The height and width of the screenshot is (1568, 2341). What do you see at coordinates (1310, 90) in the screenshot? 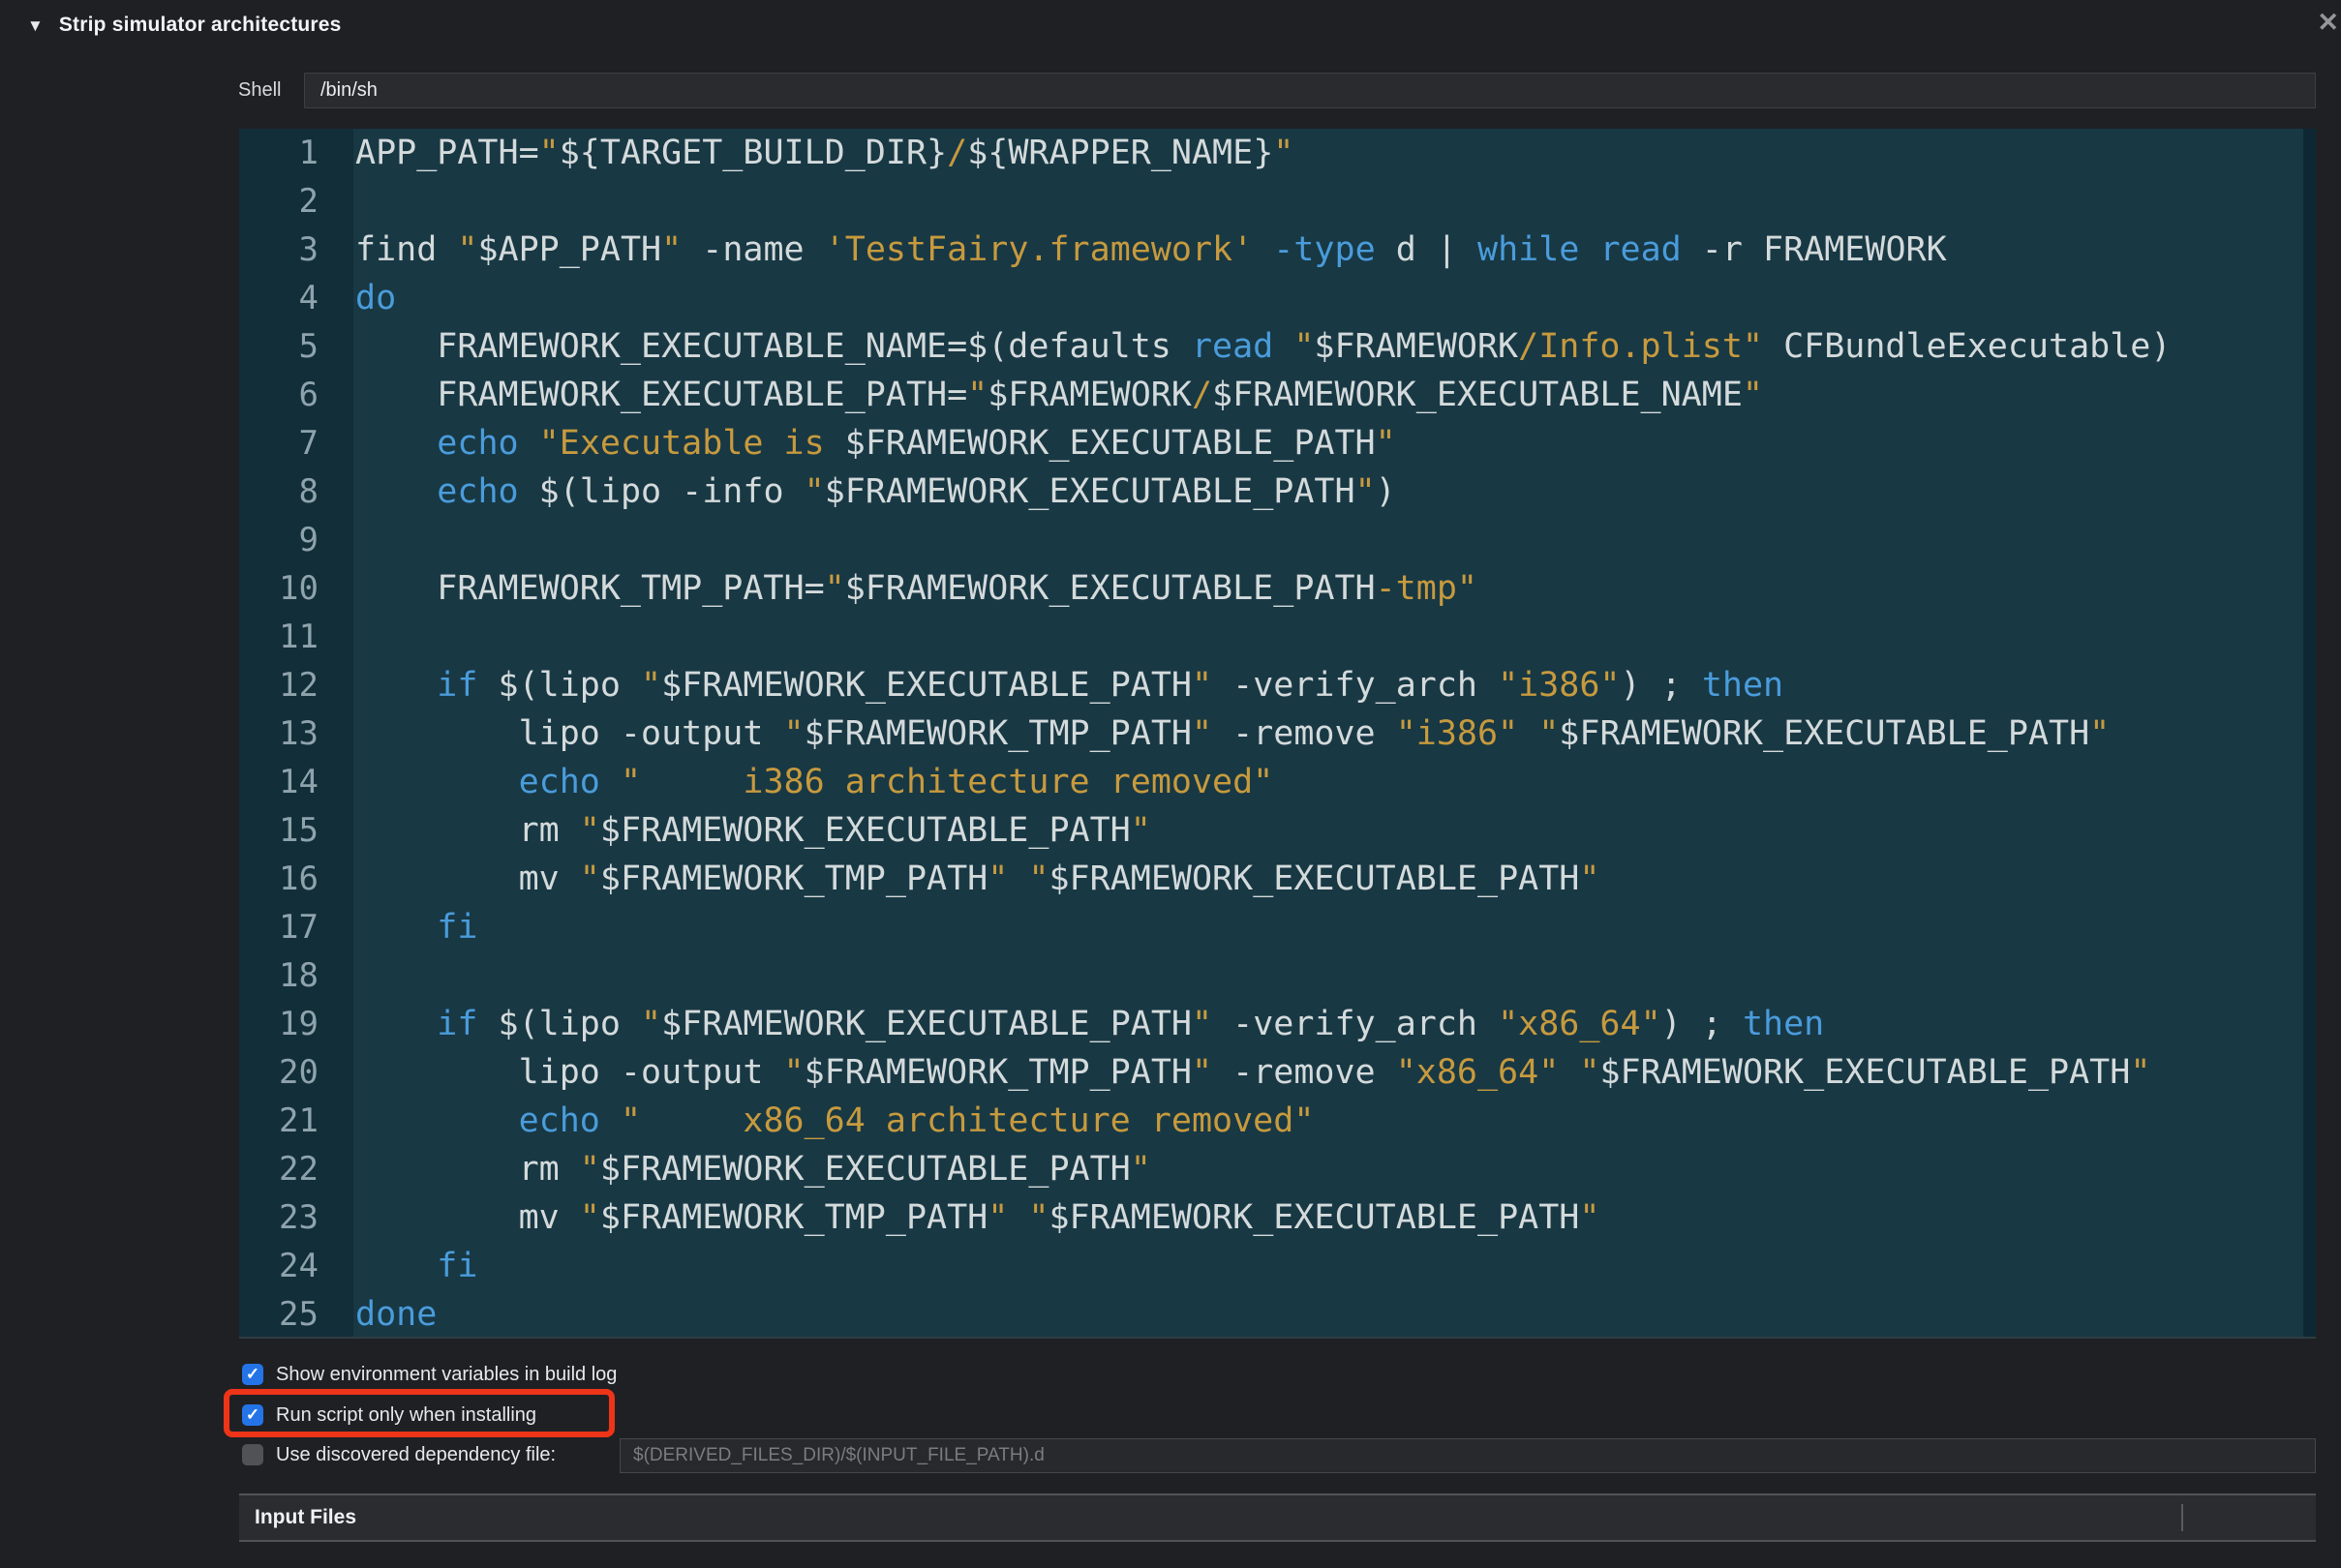
I see `shell-input` at bounding box center [1310, 90].